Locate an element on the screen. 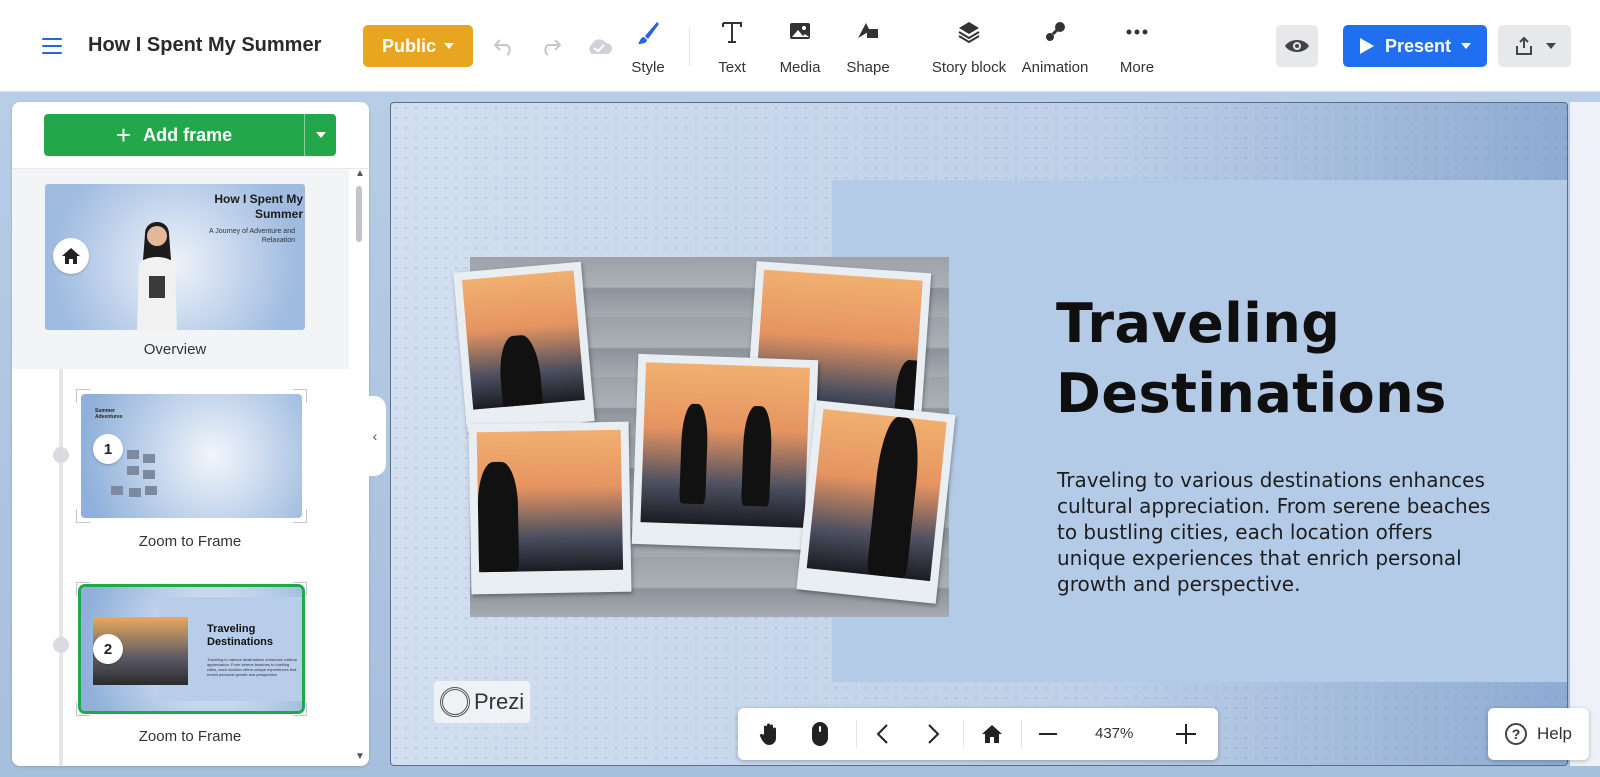 The width and height of the screenshot is (1600, 777). previous-chevron-icon is located at coordinates (882, 734).